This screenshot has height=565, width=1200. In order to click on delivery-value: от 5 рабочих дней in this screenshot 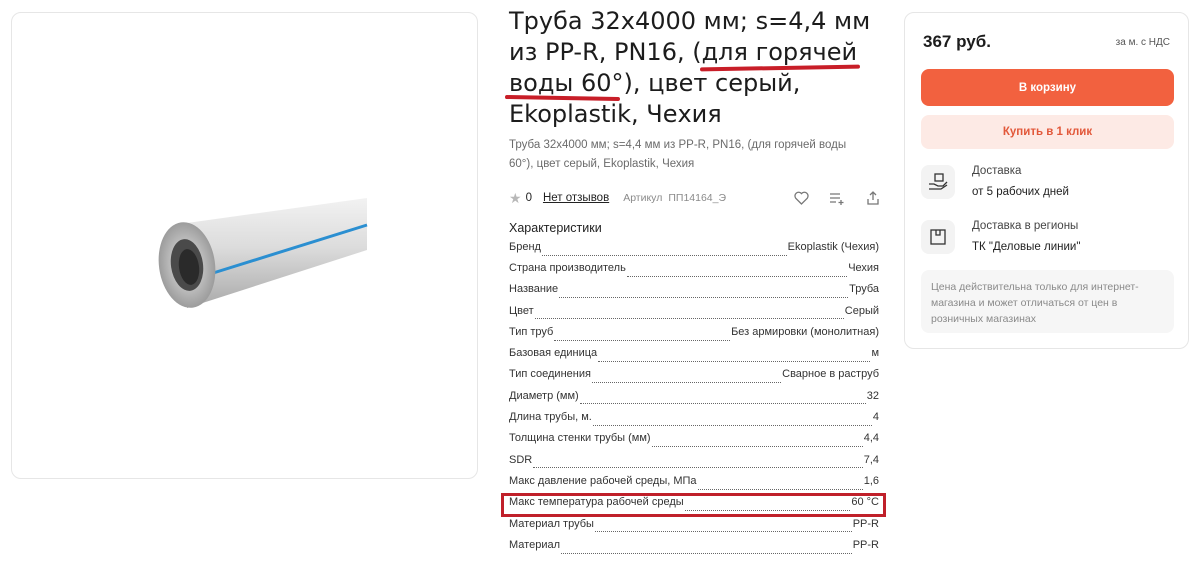, I will do `click(1020, 192)`.